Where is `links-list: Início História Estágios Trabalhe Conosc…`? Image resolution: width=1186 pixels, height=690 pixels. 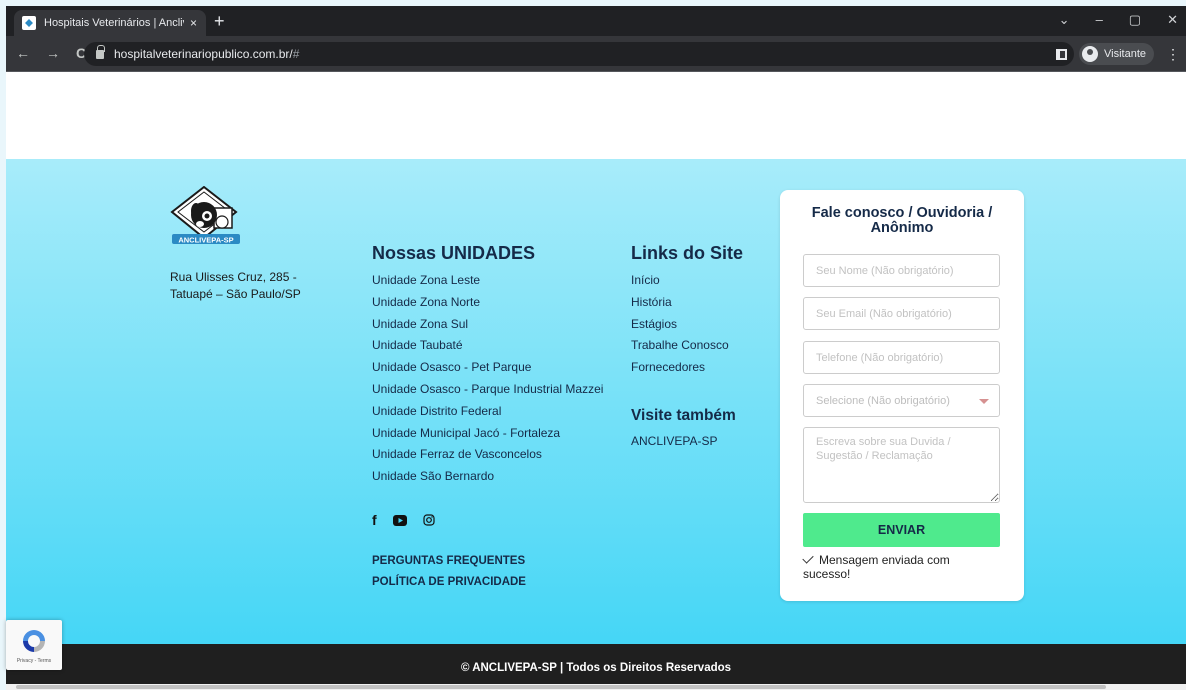 links-list: Início História Estágios Trabalhe Conosc… is located at coordinates (680, 324).